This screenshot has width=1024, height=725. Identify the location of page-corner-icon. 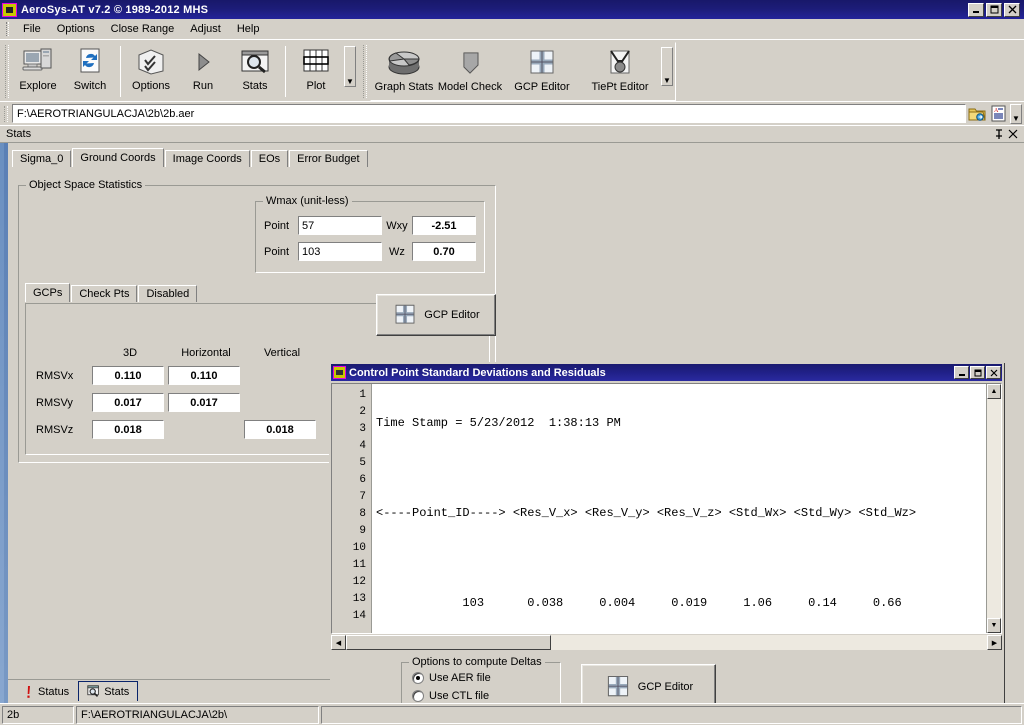
(470, 63).